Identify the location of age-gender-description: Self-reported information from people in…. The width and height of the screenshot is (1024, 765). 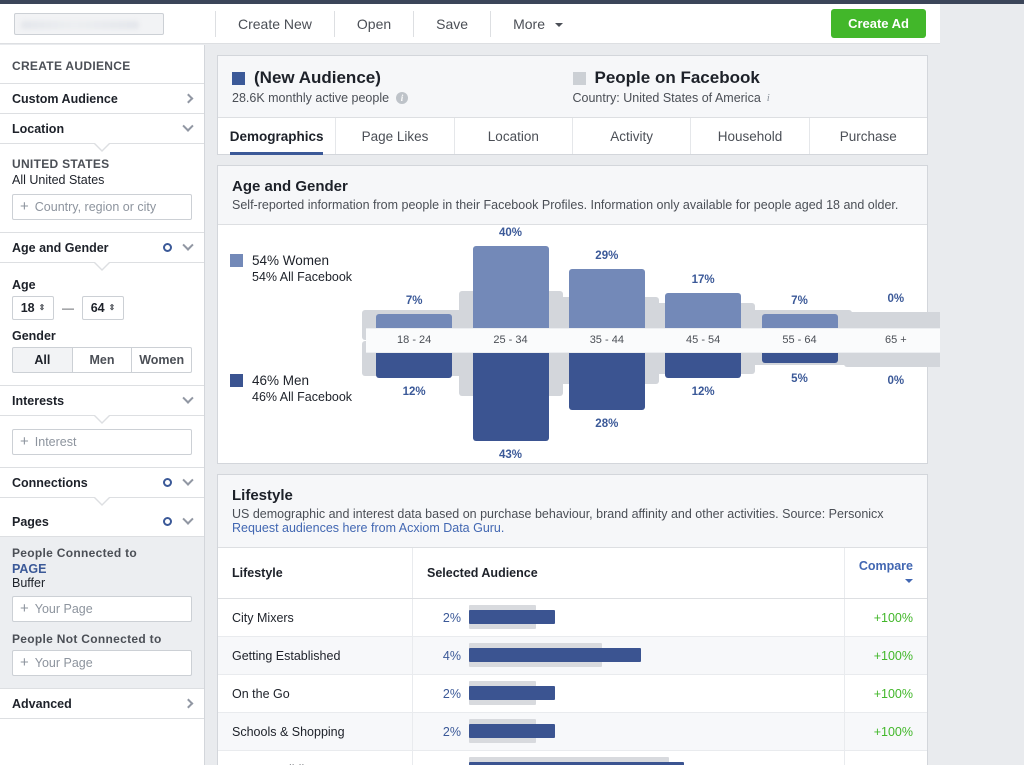
(565, 205).